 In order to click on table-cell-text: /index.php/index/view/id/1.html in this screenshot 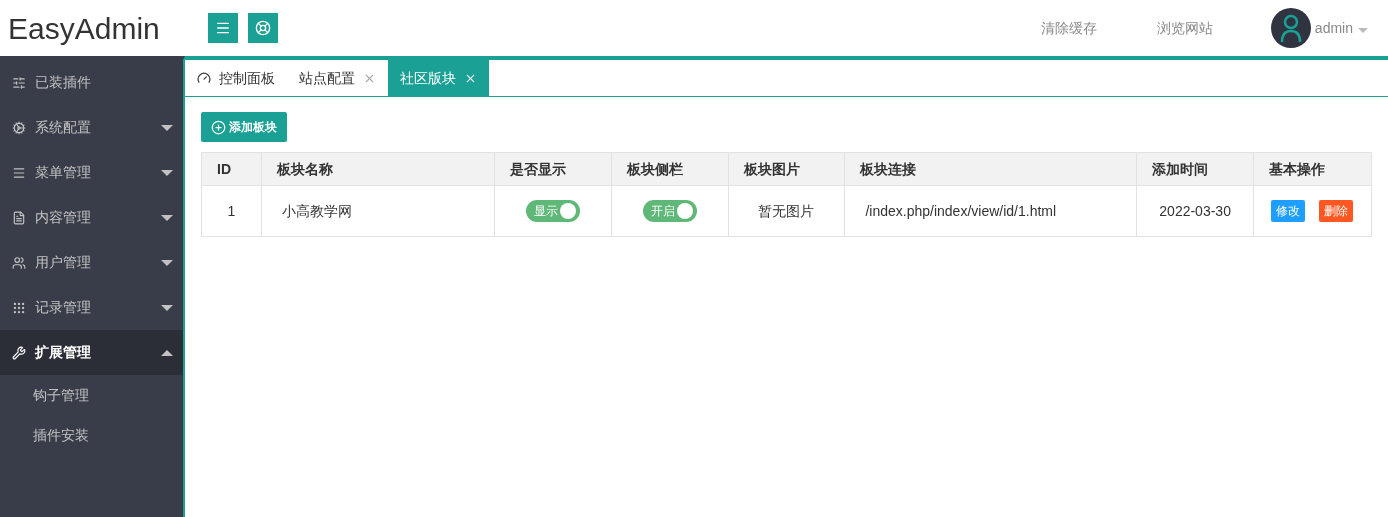, I will do `click(961, 211)`.